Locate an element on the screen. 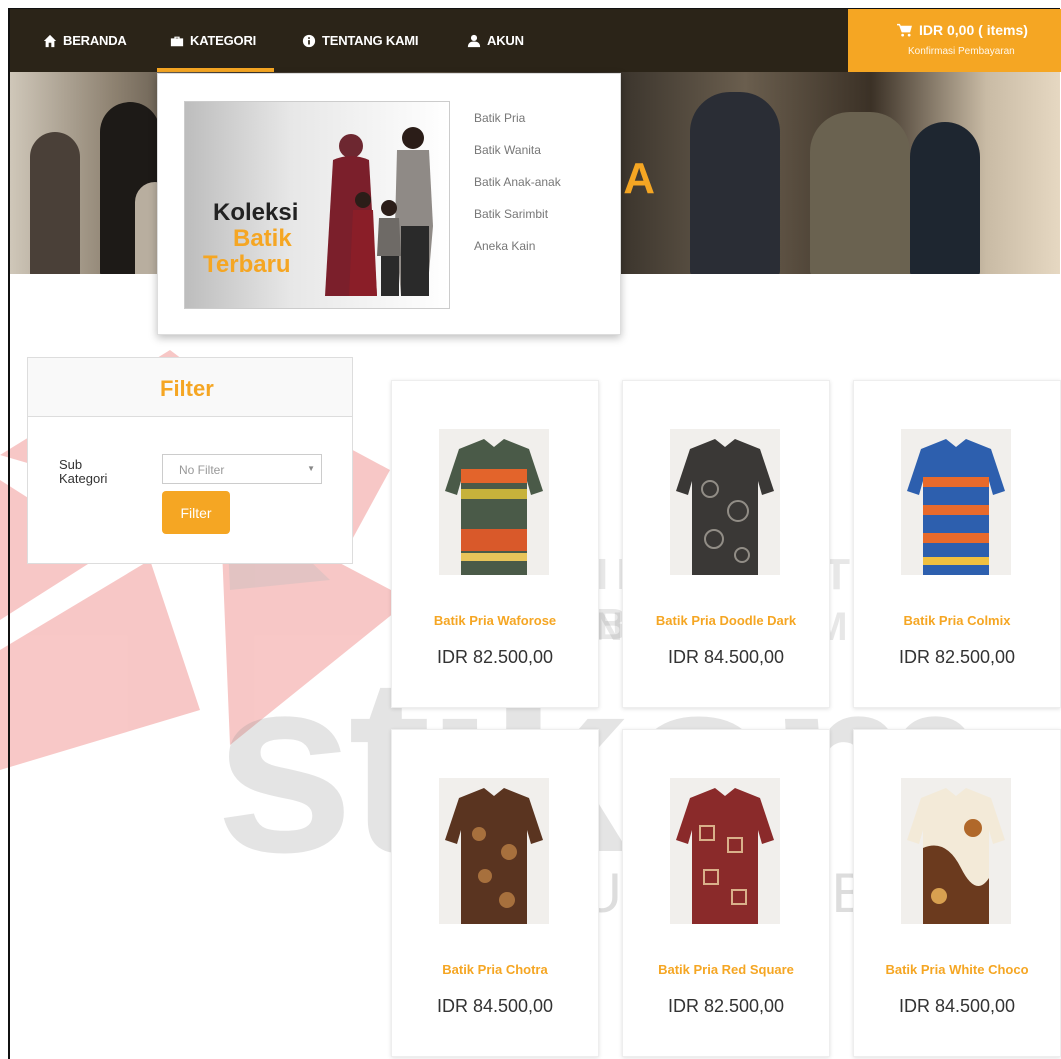 This screenshot has height=1059, width=1061. product-card: Batik Pria Chotra IDR 84.500,00 is located at coordinates (495, 893).